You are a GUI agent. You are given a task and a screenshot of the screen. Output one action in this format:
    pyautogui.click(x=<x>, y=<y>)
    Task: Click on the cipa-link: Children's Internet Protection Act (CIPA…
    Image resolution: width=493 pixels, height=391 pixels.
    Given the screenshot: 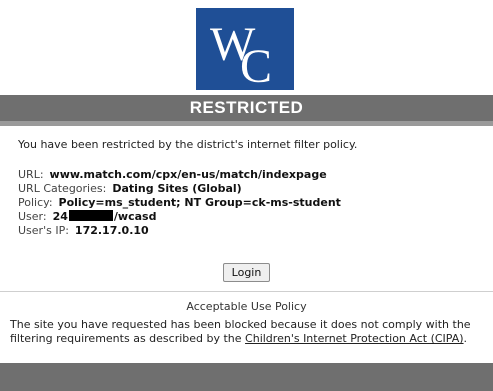 What is the action you would take?
    pyautogui.click(x=354, y=338)
    